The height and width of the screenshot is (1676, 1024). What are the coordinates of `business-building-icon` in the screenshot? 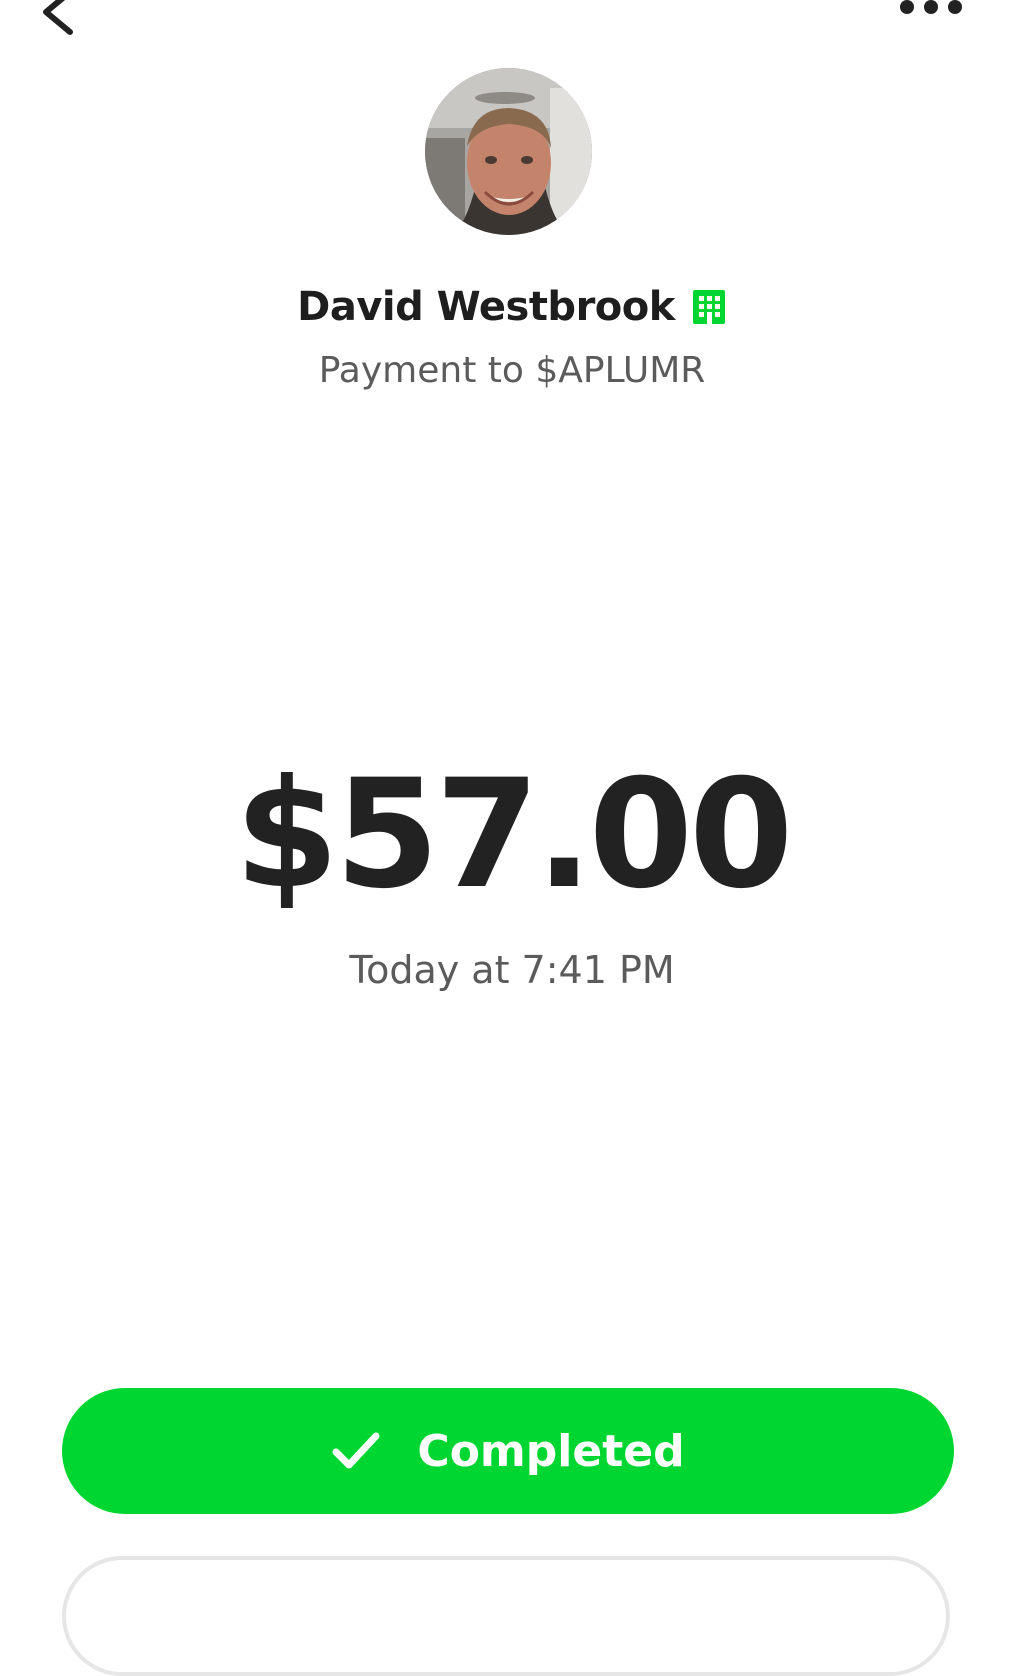 It's located at (709, 307).